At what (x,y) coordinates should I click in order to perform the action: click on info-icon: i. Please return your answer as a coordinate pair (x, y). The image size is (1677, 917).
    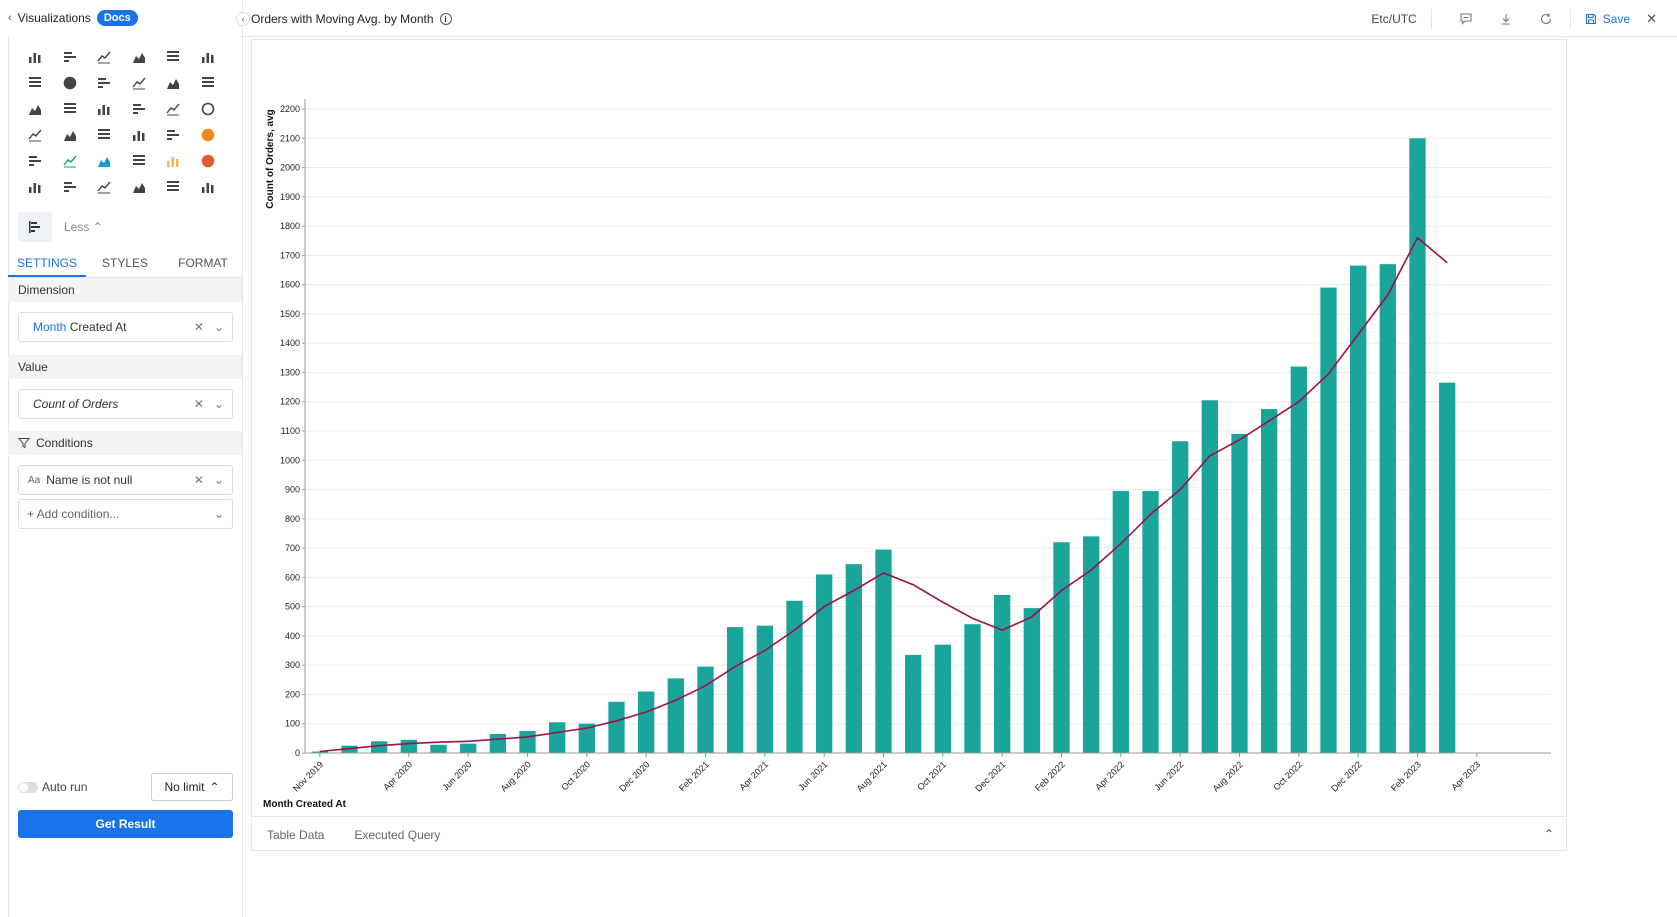
    Looking at the image, I should click on (445, 19).